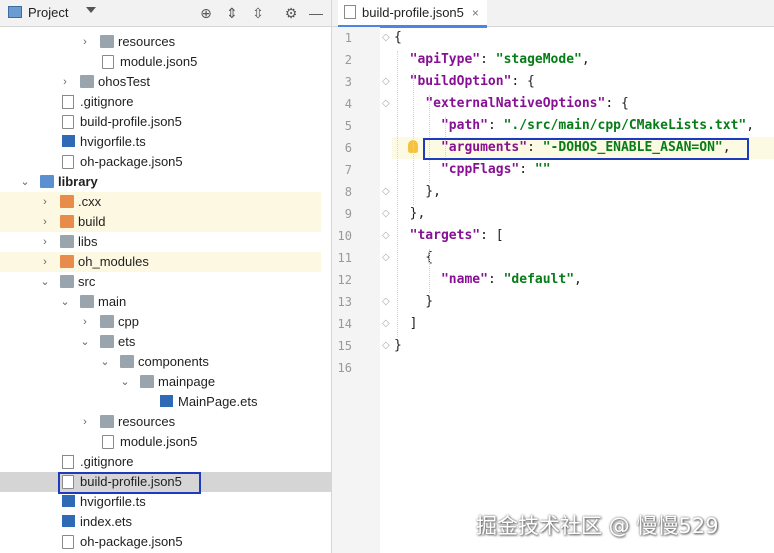 This screenshot has width=774, height=553. What do you see at coordinates (68, 102) in the screenshot?
I see `gitignore-file-icon` at bounding box center [68, 102].